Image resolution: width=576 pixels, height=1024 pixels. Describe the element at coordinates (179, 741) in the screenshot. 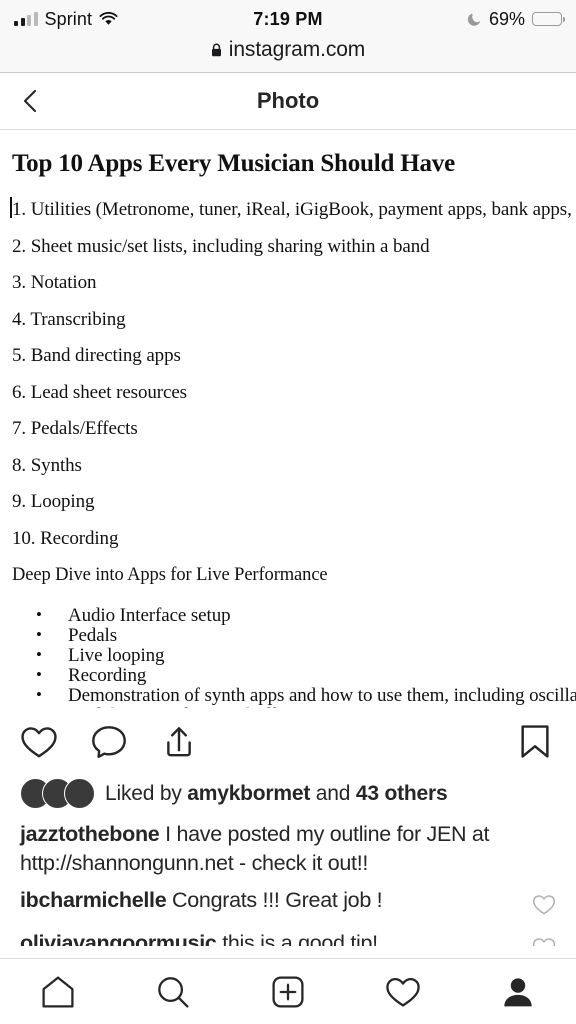

I see `share-icon` at that location.